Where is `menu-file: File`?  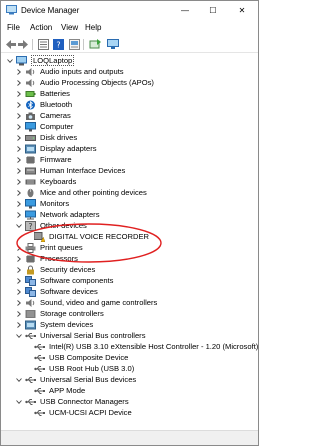 menu-file: File is located at coordinates (13, 27).